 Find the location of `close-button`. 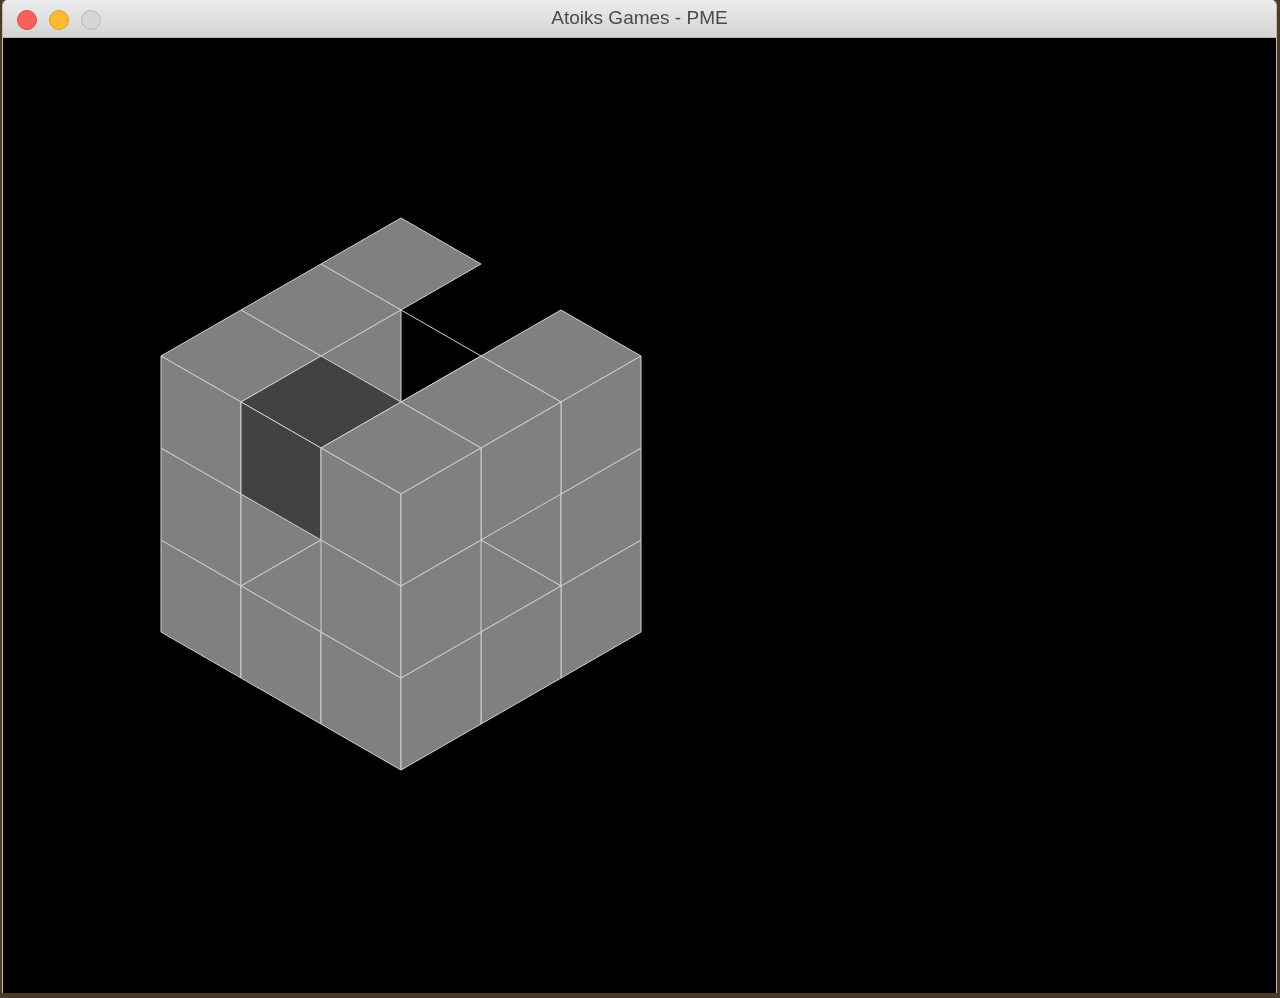

close-button is located at coordinates (27, 20).